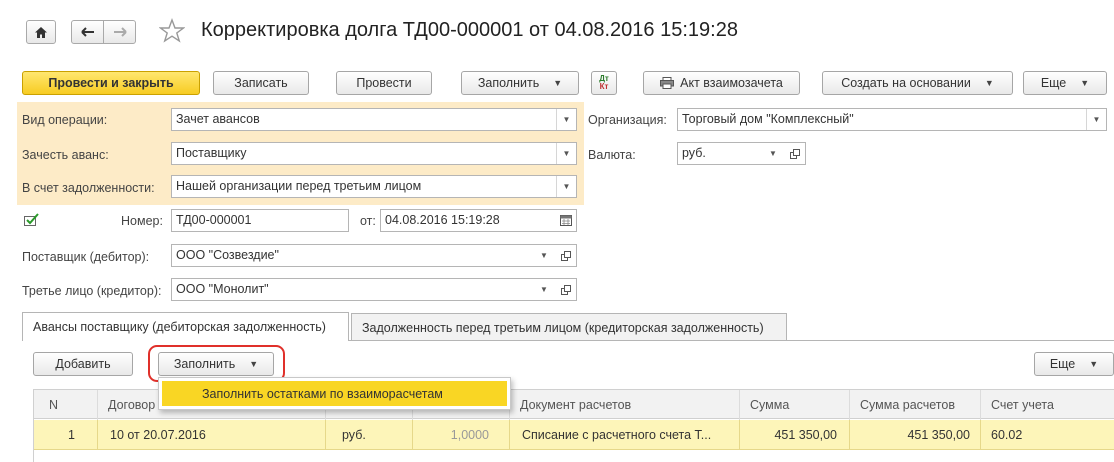 Image resolution: width=1114 pixels, height=462 pixels. Describe the element at coordinates (1062, 364) in the screenshot. I see `table-more-label: Еще` at that location.